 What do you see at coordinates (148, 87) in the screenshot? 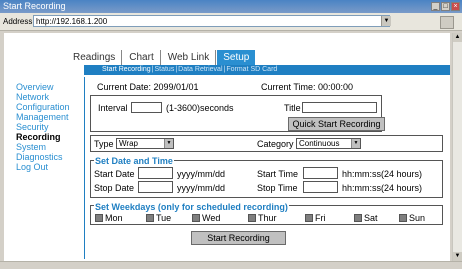
I see `current-date: Current Date: 2099/01/01` at bounding box center [148, 87].